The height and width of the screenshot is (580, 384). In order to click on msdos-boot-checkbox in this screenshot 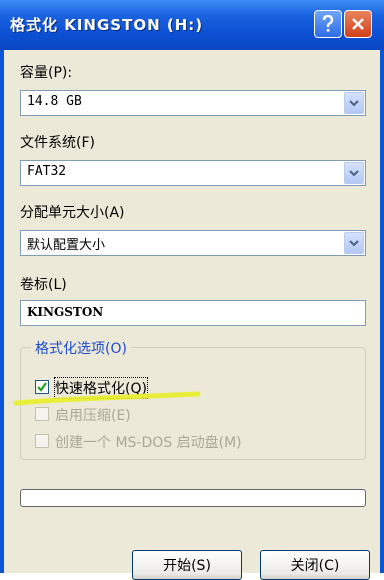, I will do `click(42, 441)`.